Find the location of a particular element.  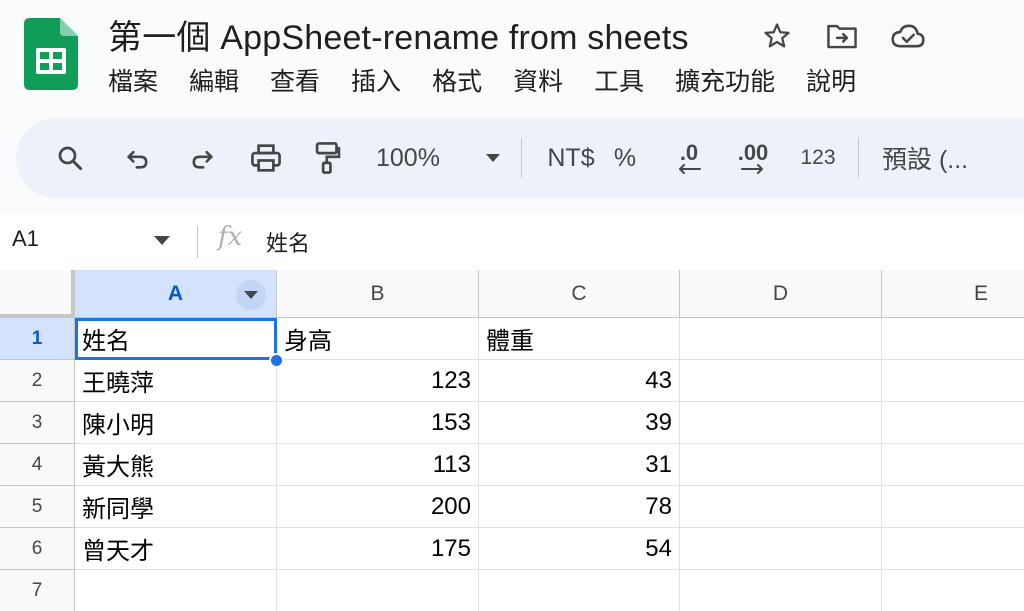

undo-icon is located at coordinates (138, 158).